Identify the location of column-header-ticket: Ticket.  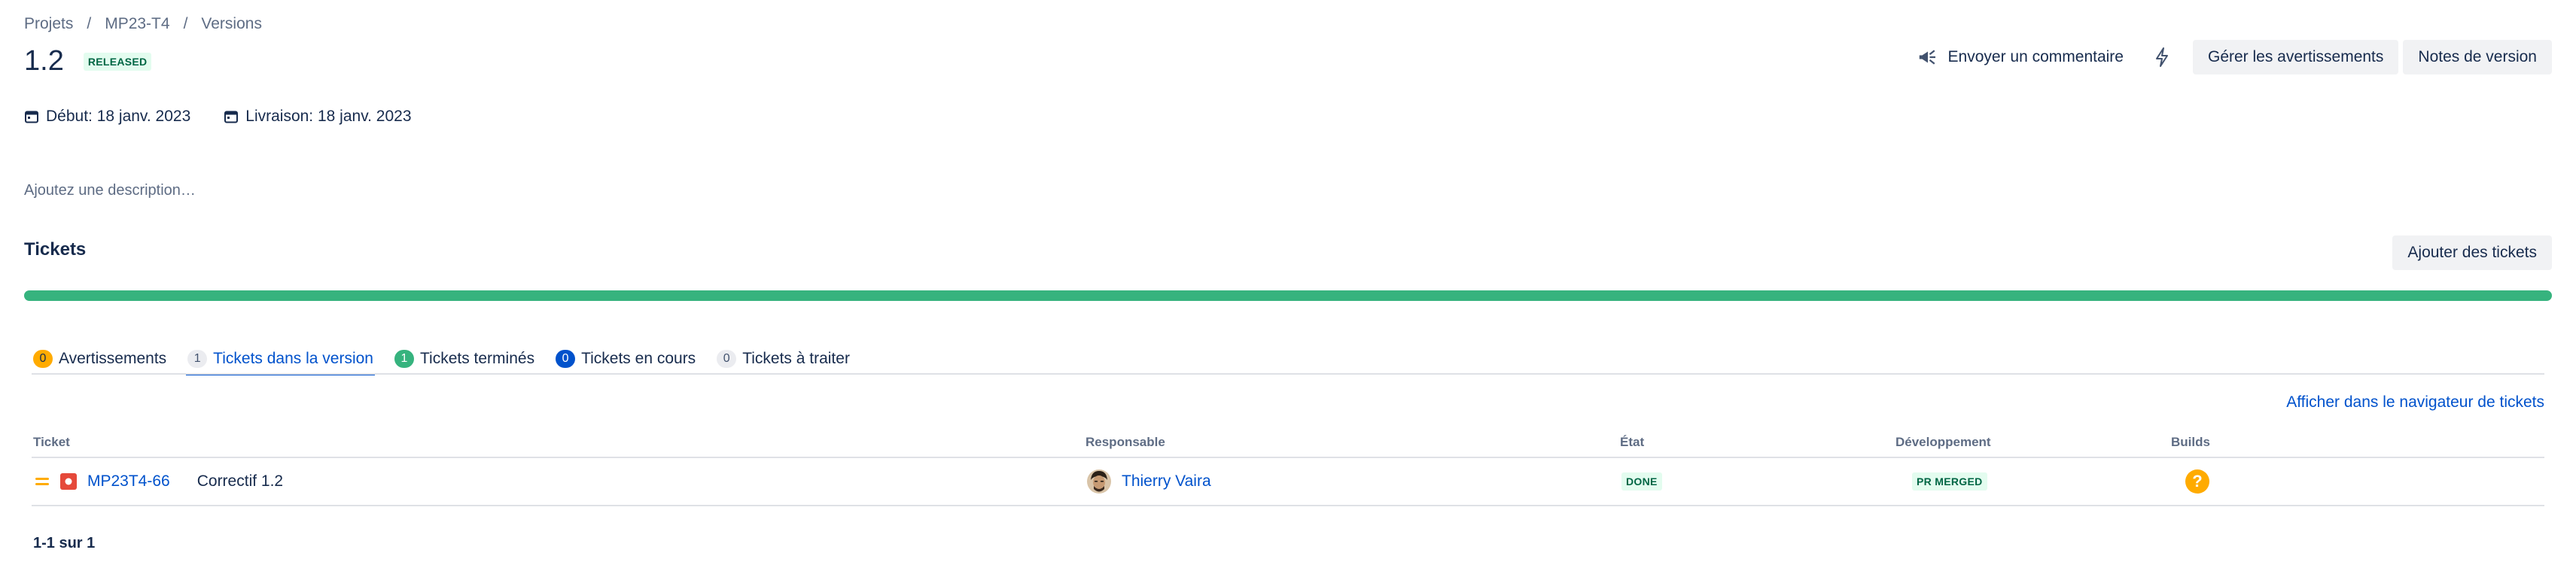
(52, 442).